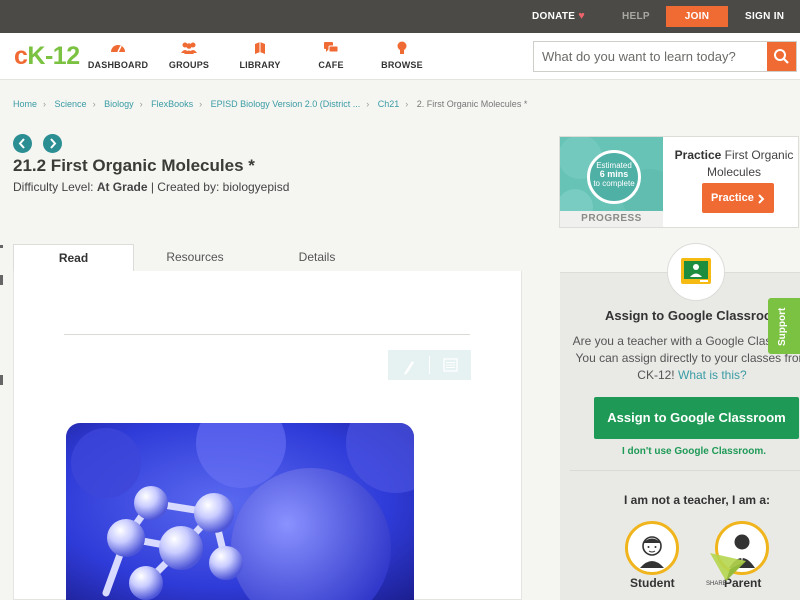  I want to click on search-icon, so click(781, 56).